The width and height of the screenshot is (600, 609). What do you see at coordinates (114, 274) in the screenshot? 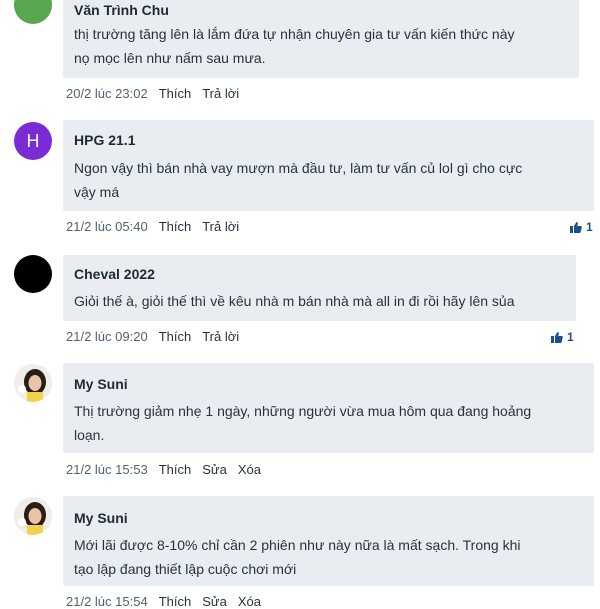
I see `comment-author: Cheval 2022` at bounding box center [114, 274].